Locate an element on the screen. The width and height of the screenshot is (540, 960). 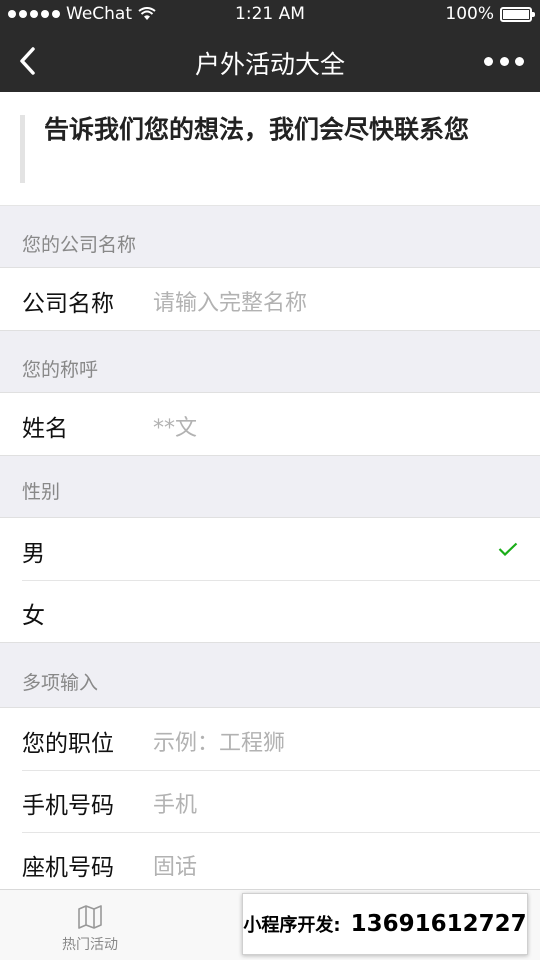
promo-label: 小程序开发: is located at coordinates (292, 925).